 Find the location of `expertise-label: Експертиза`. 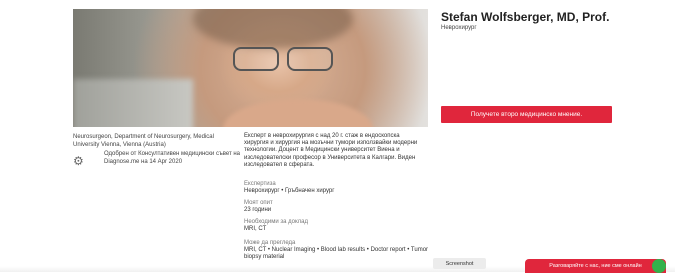

expertise-label: Експертиза is located at coordinates (260, 184).